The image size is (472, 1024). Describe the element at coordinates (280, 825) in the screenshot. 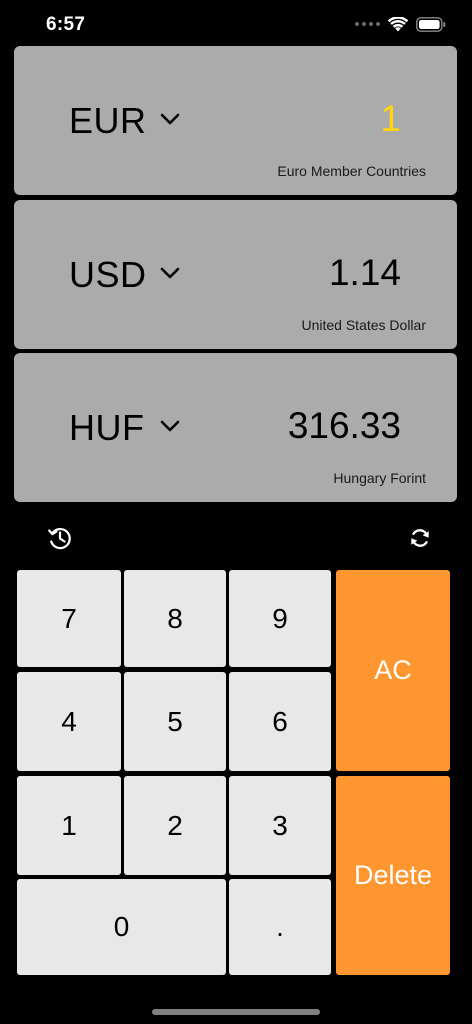

I see `key-3: 3` at that location.